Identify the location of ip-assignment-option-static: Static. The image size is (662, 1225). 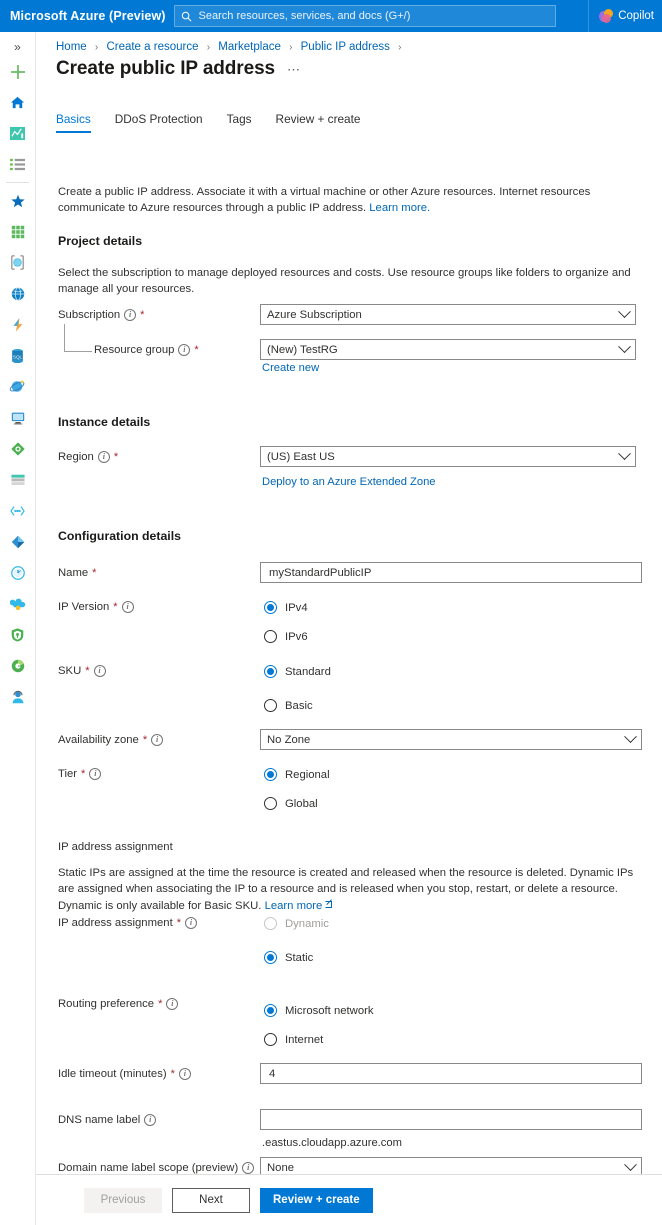
(288, 957).